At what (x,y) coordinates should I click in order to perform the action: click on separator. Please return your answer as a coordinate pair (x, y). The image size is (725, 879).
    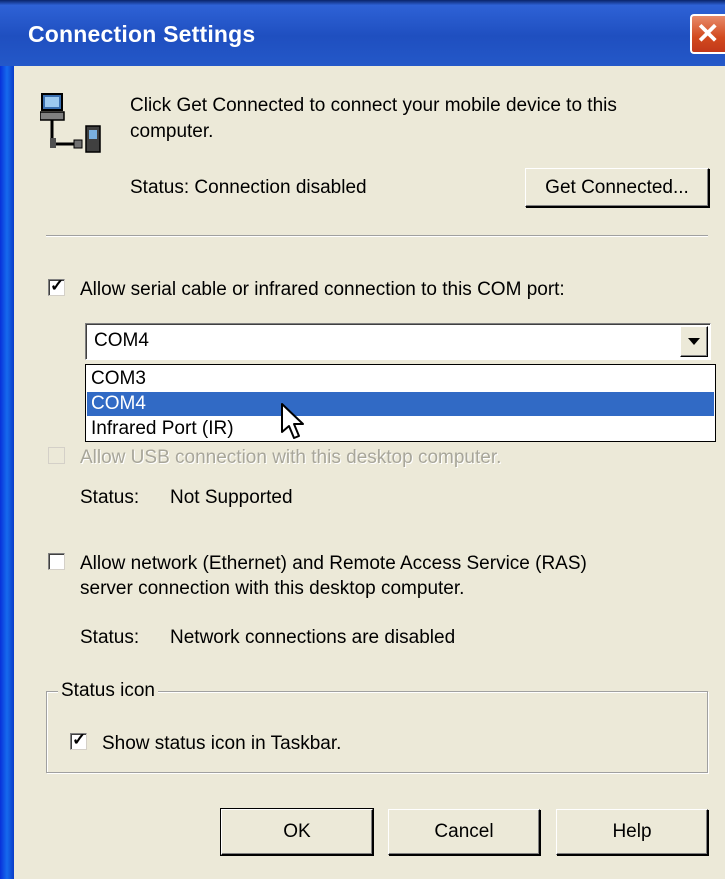
    Looking at the image, I should click on (377, 236).